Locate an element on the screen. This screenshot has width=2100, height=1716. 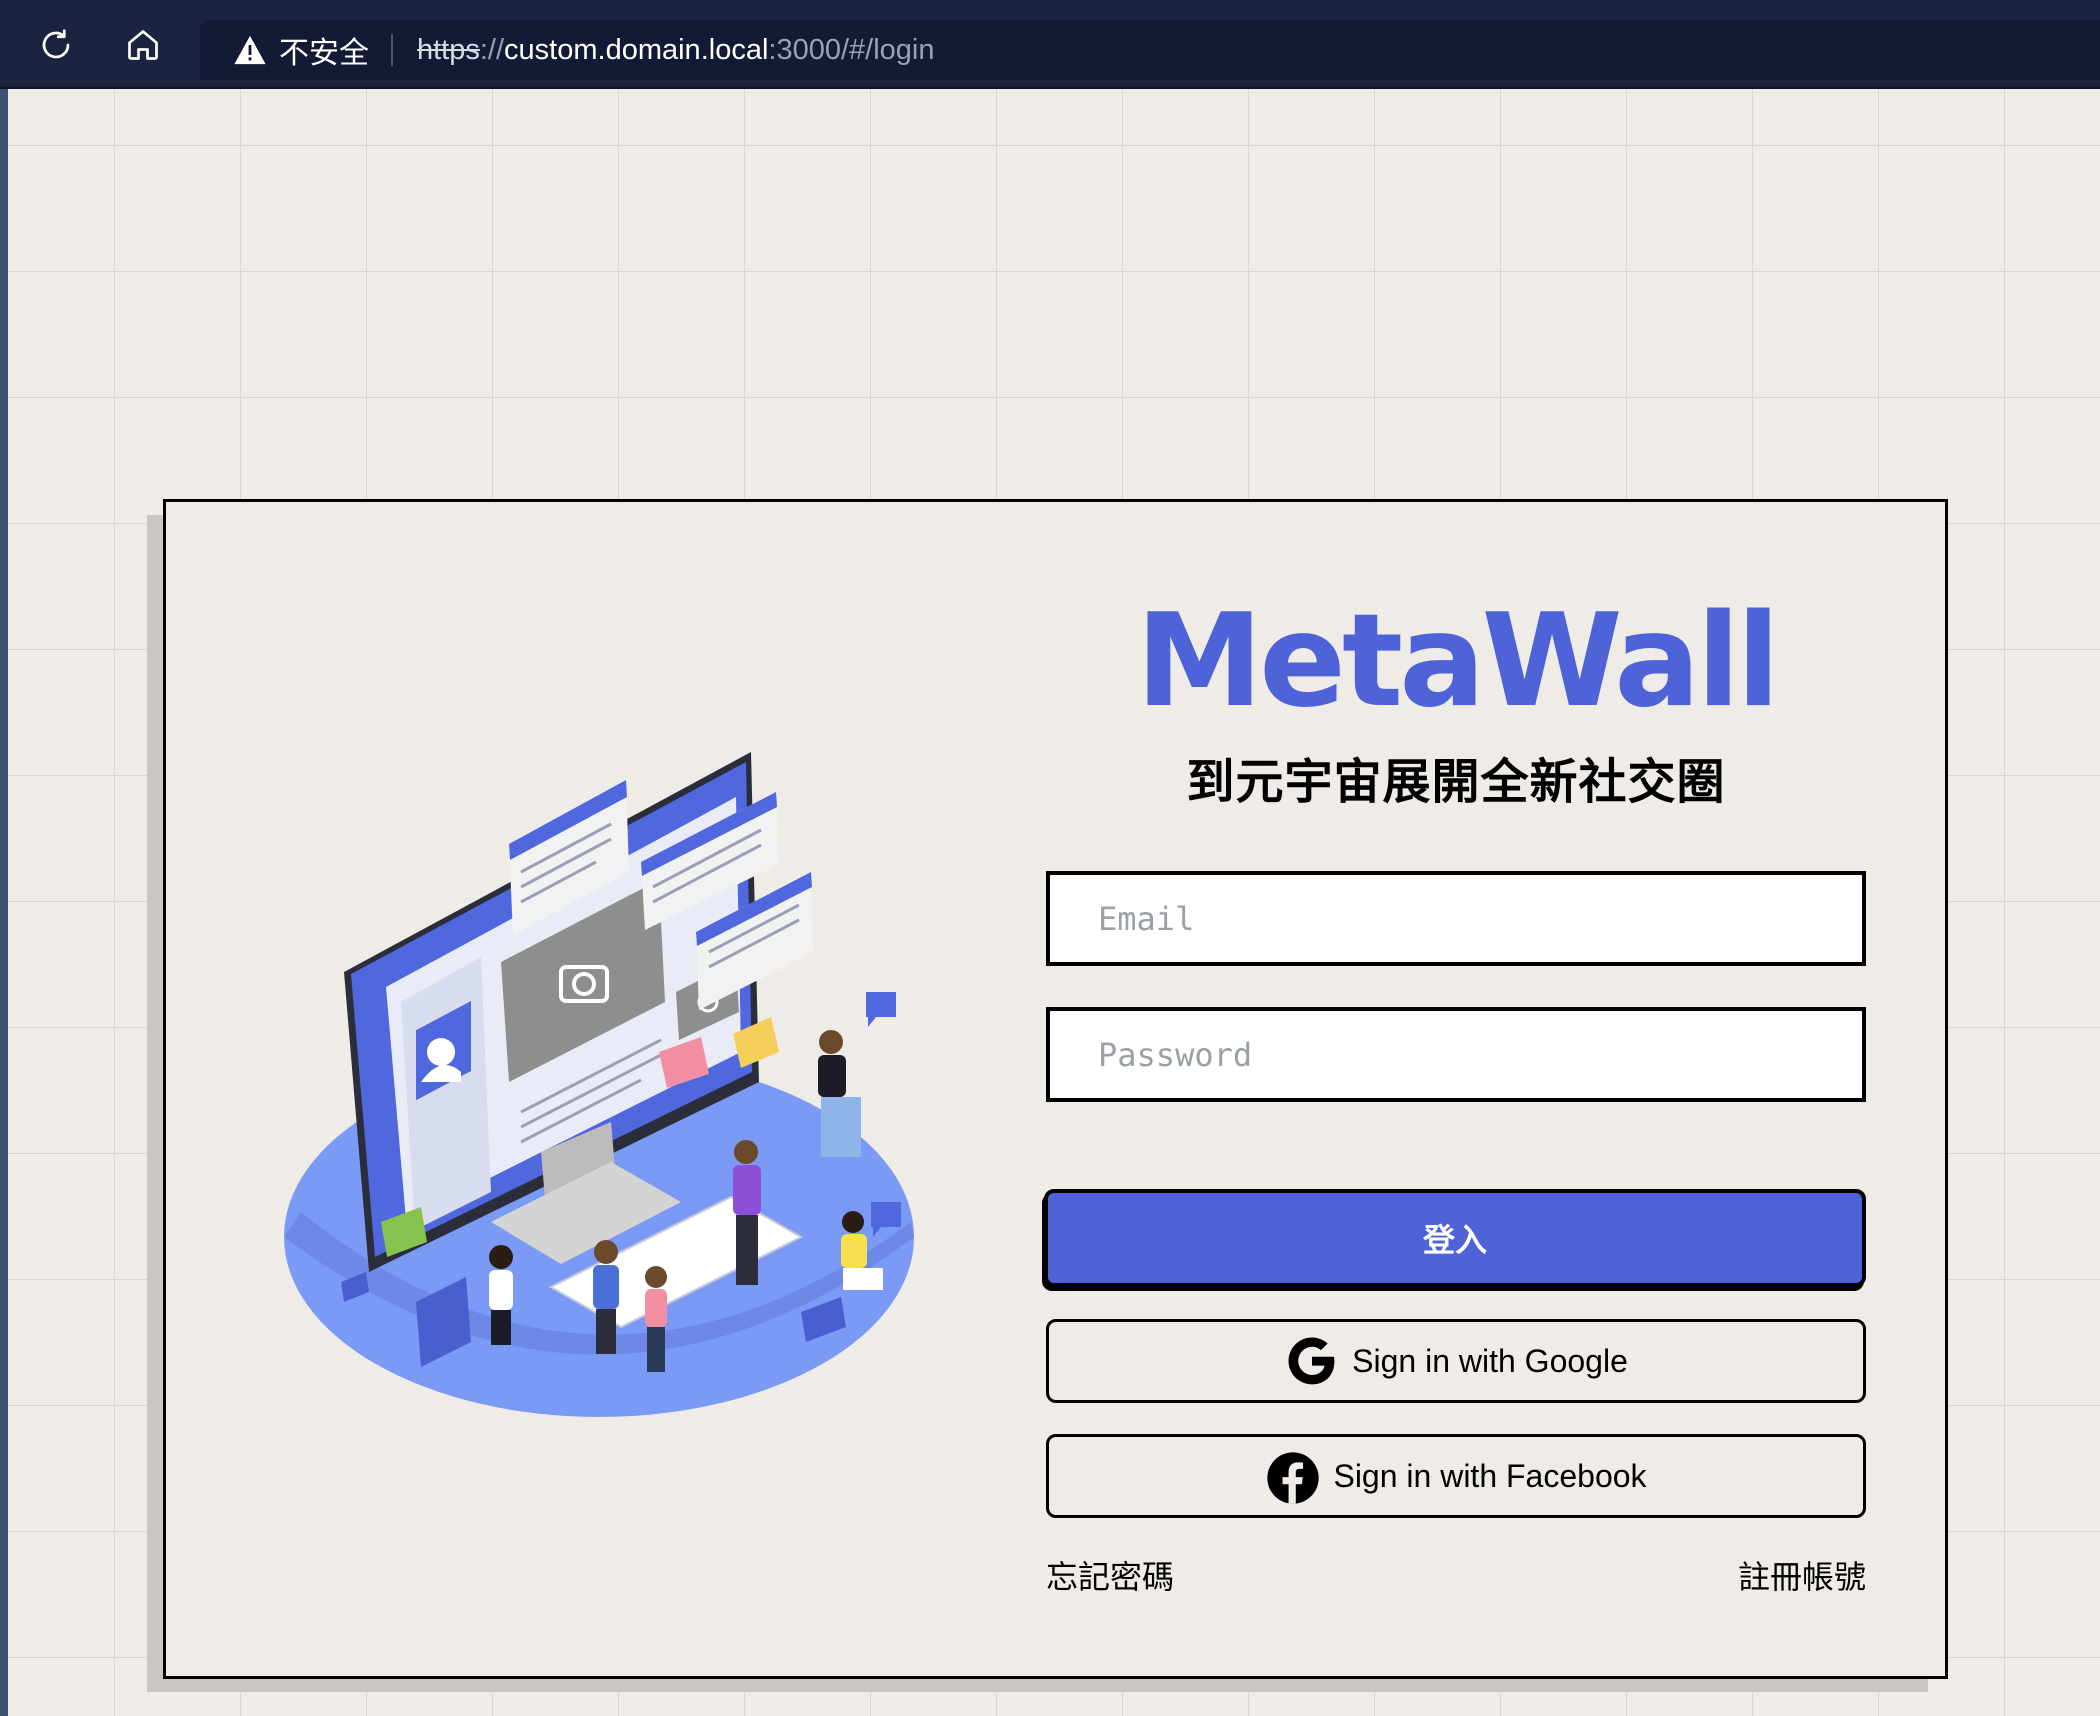
security-warning-text: 不安全 is located at coordinates (324, 53).